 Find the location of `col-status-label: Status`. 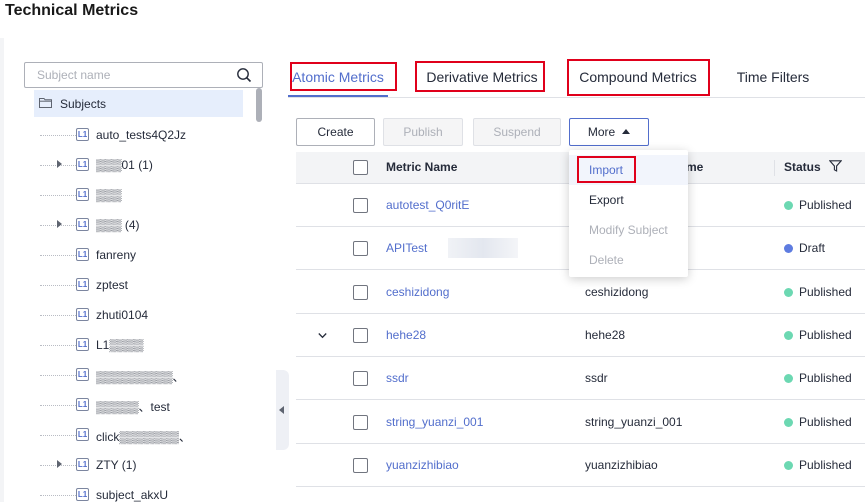

col-status-label: Status is located at coordinates (802, 167).